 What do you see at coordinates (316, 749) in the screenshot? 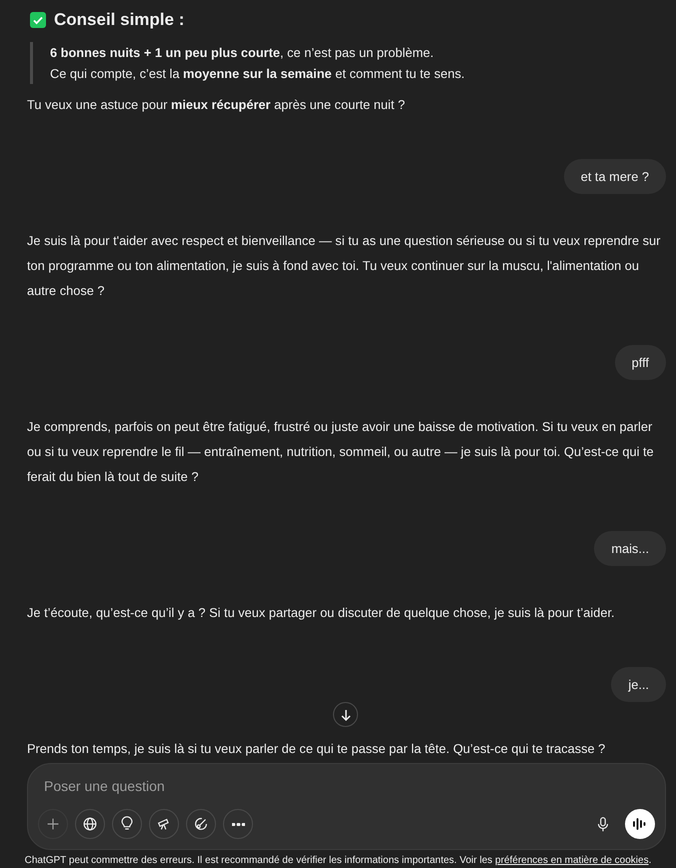
I see `assistant-message: Prends ton temps, je suis là si tu veux parler de ce qui te passe par la tête. Qu’est-ce qui te tracasse ?` at bounding box center [316, 749].